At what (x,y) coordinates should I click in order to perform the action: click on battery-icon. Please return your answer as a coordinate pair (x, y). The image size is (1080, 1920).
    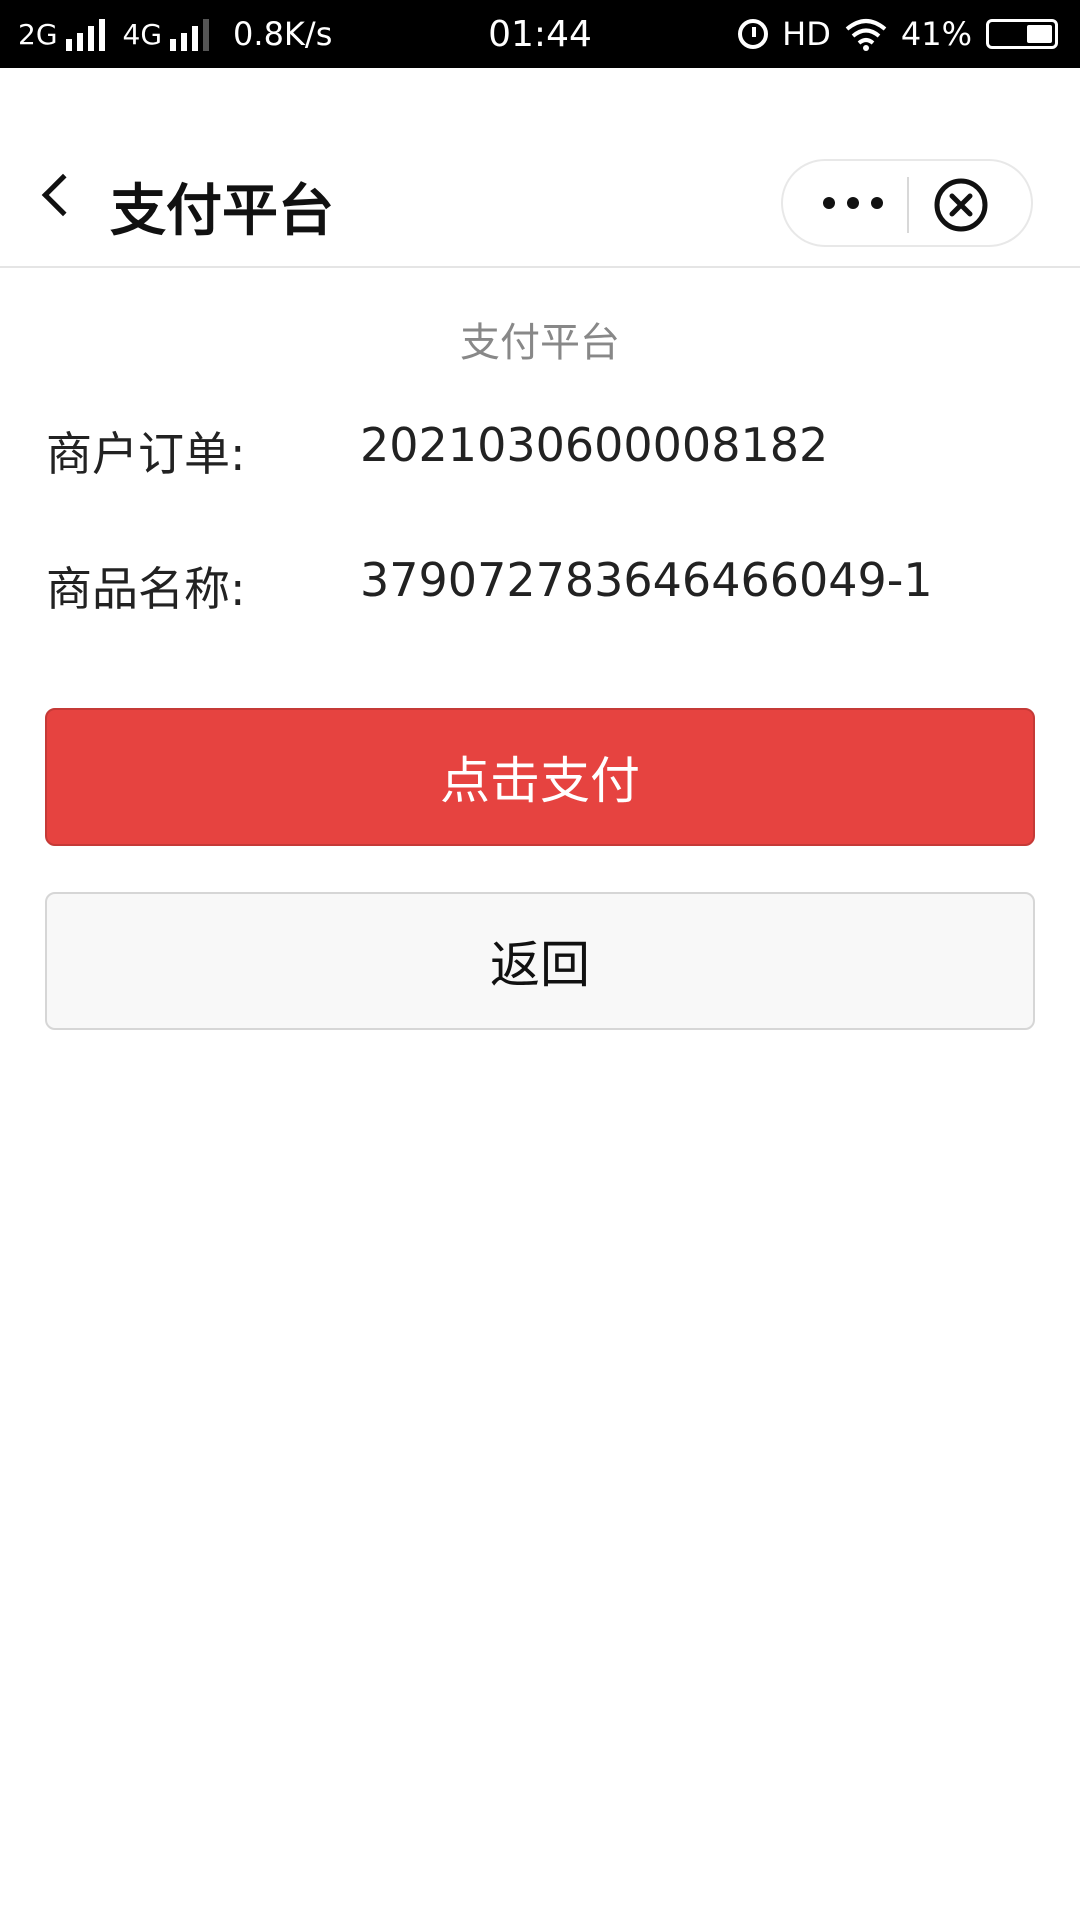
    Looking at the image, I should click on (1022, 34).